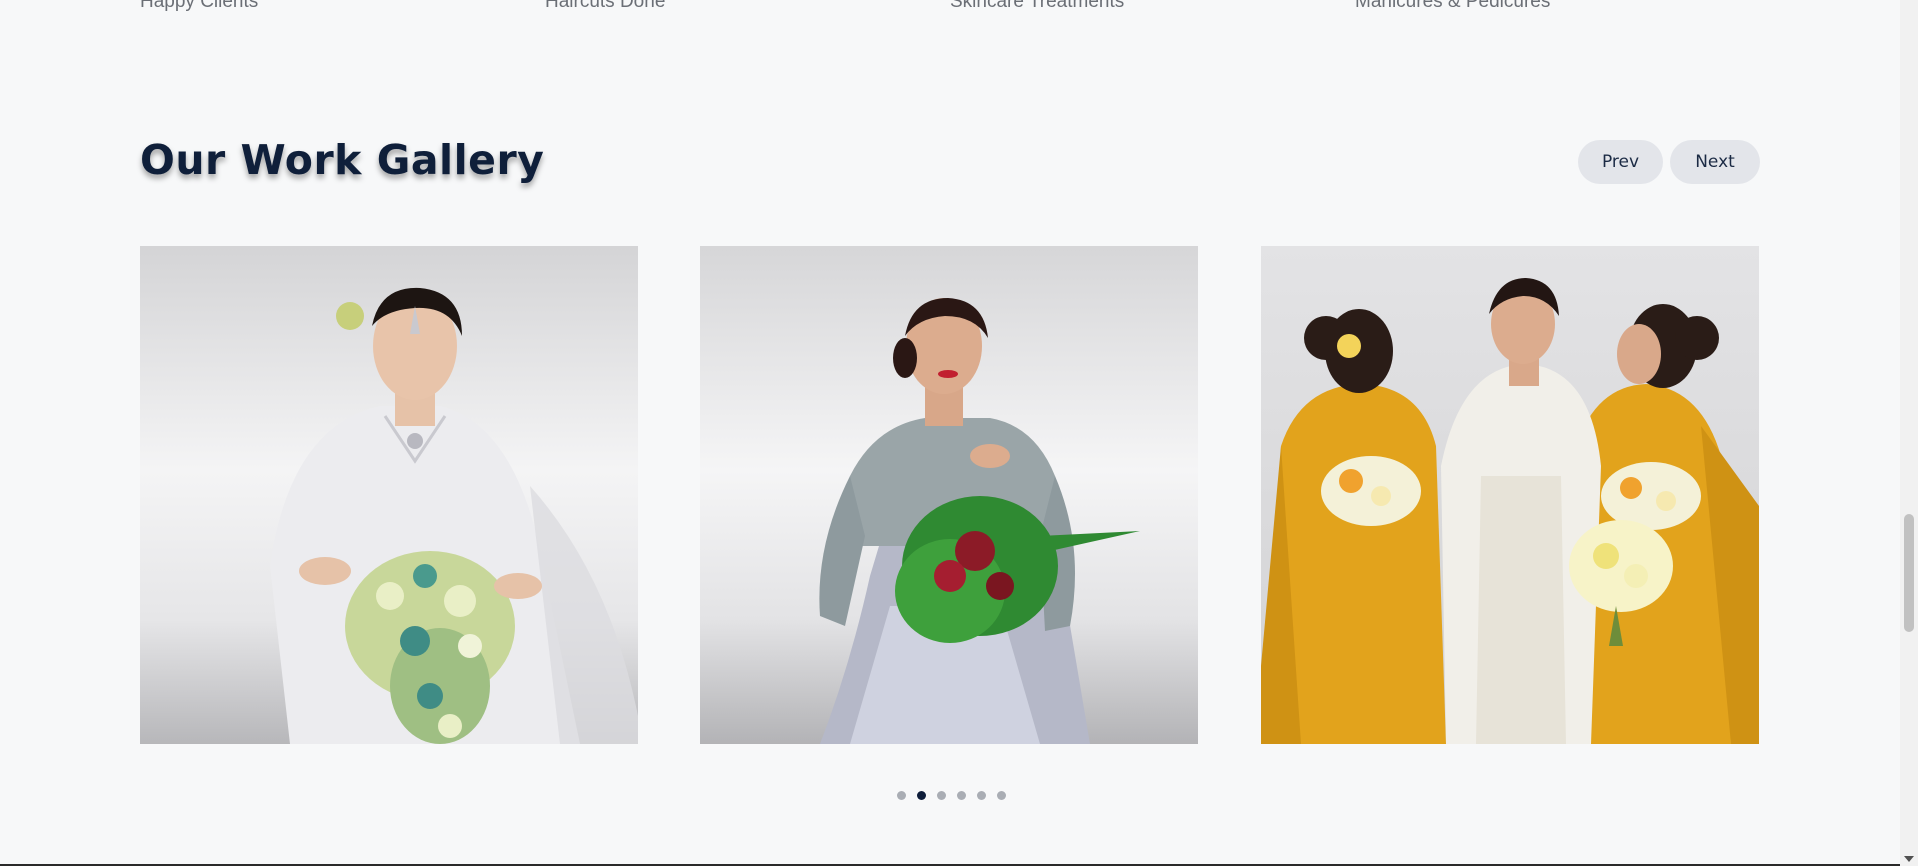 The image size is (1918, 866). I want to click on scroll-down-arrow-icon, so click(1909, 859).